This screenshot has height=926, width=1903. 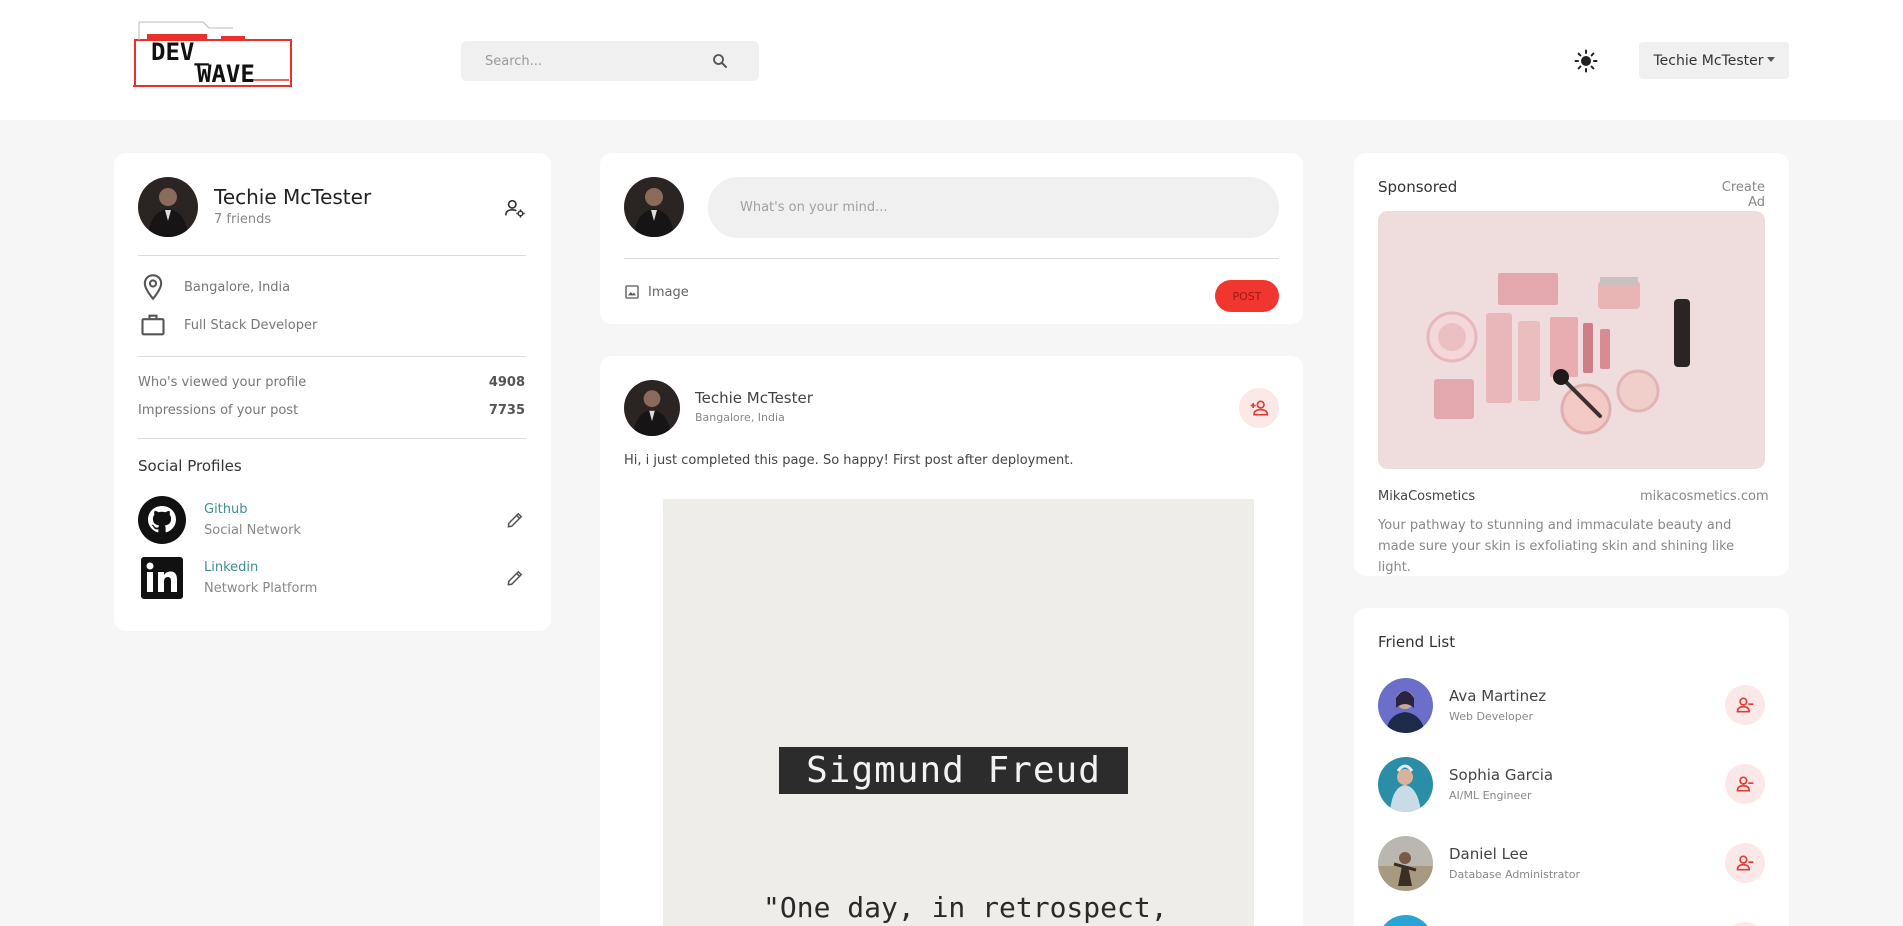 What do you see at coordinates (754, 398) in the screenshot?
I see `post-author-name: Techie McTester` at bounding box center [754, 398].